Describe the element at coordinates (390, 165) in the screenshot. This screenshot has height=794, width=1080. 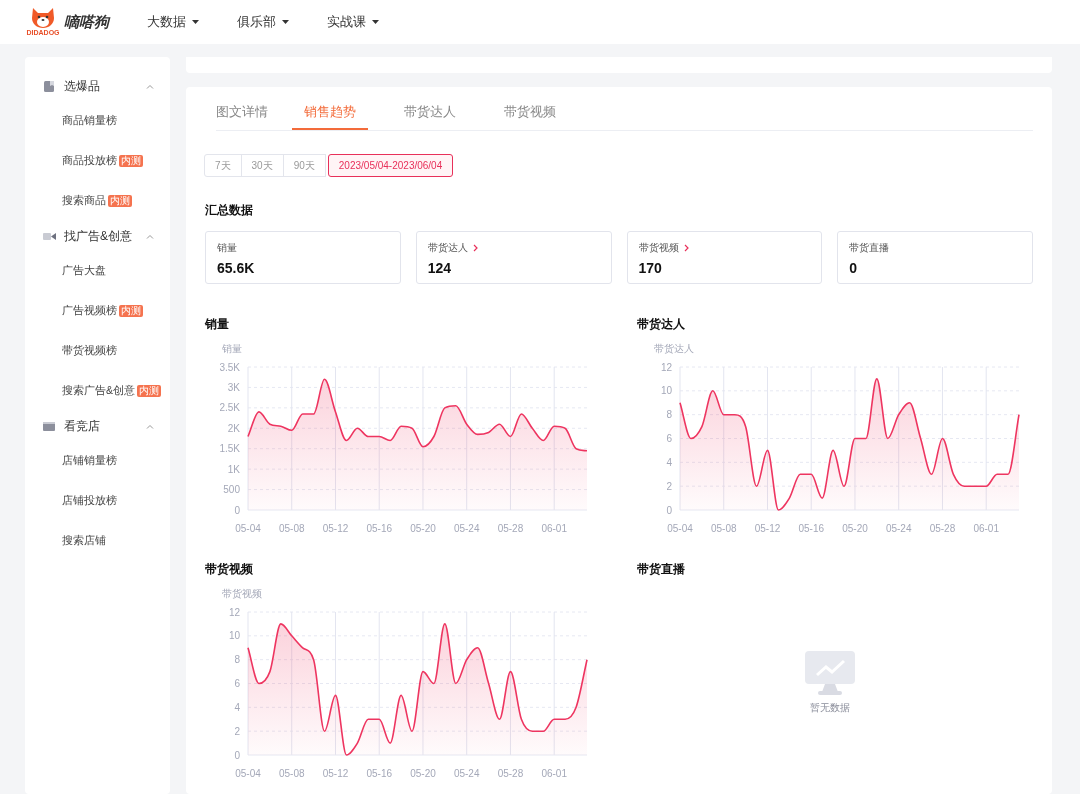
I see `date-range-picker: 2023/05/04-2023/06/04` at that location.